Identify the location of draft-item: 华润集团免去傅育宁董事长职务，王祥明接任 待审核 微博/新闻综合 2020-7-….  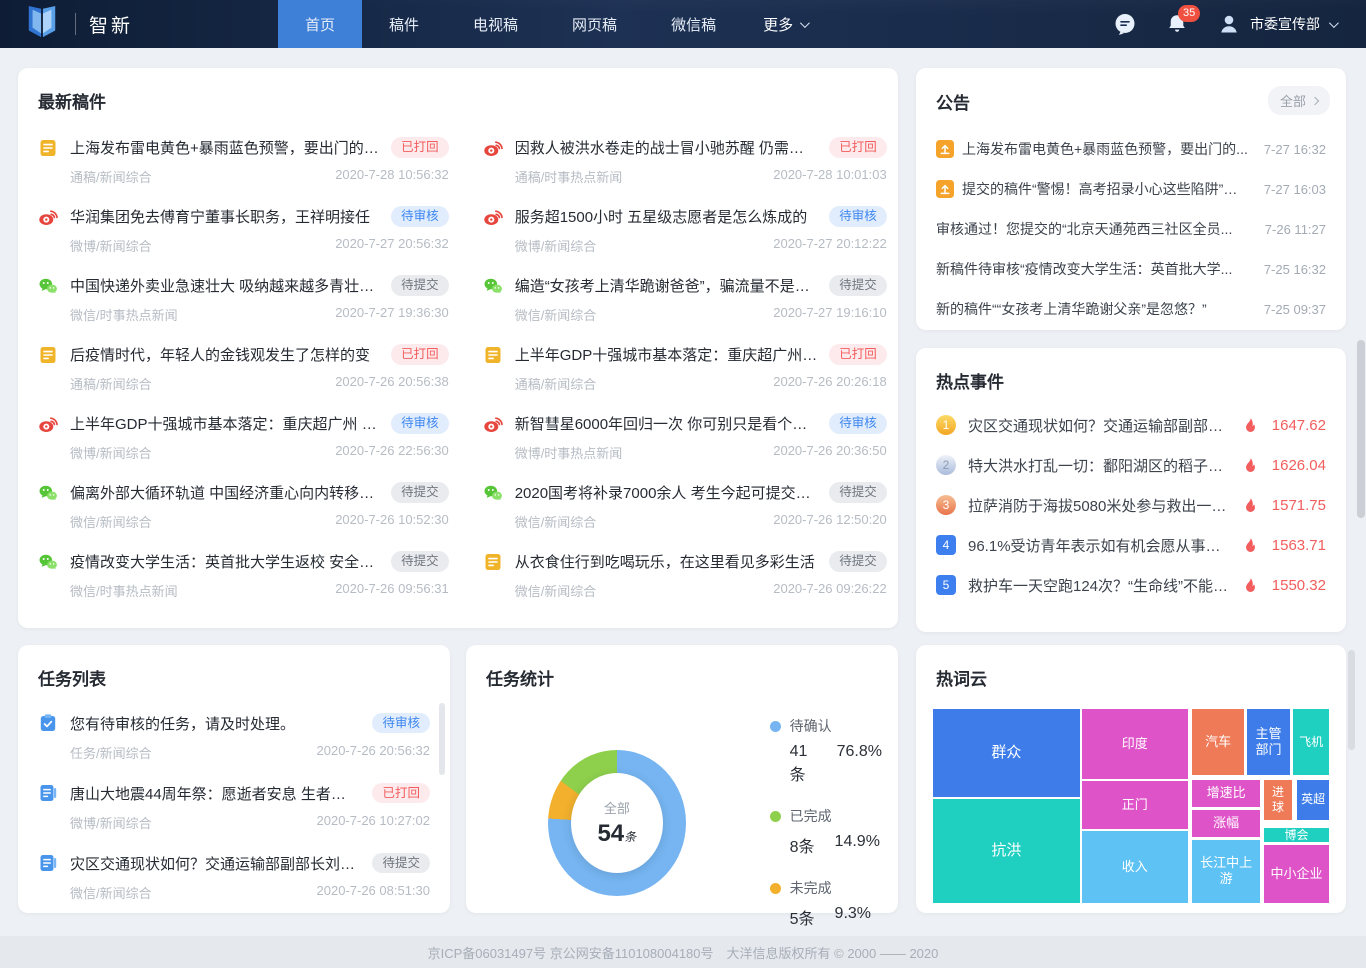
(243, 230).